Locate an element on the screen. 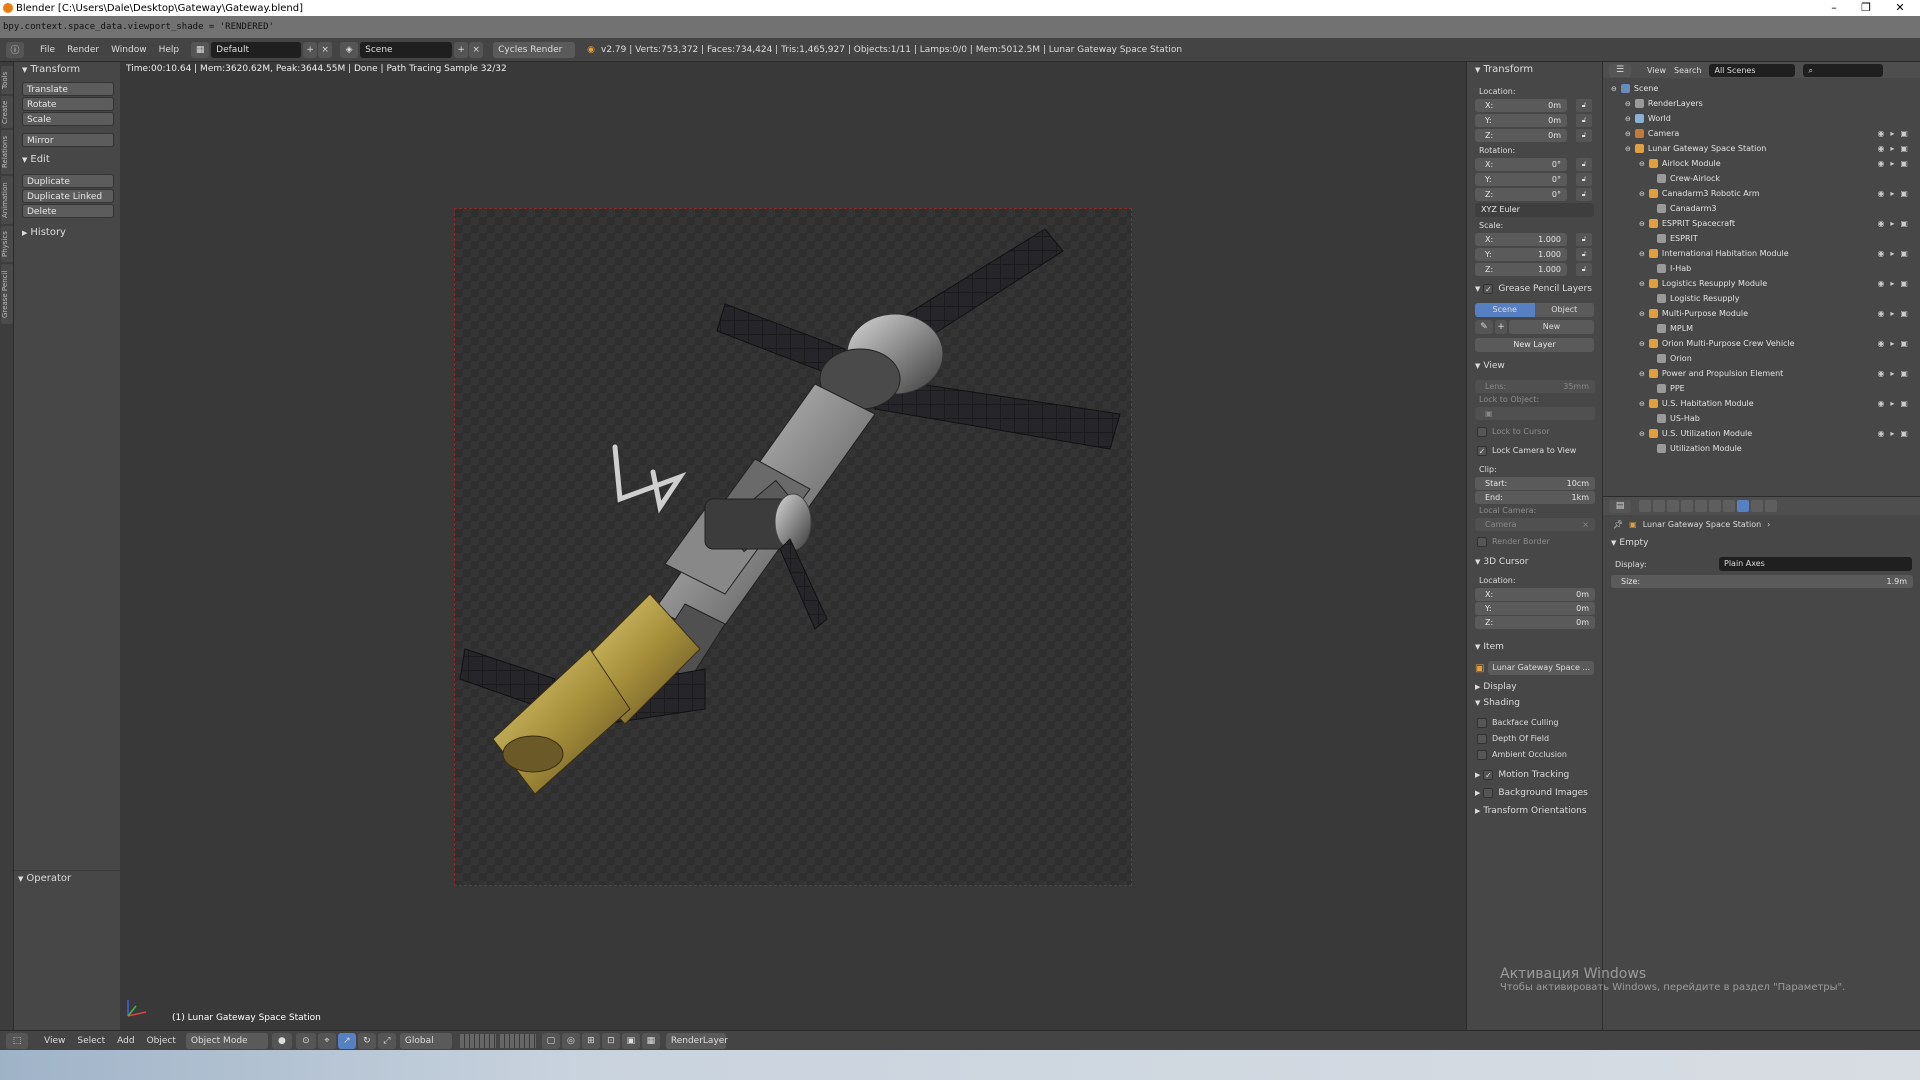 Image resolution: width=1920 pixels, height=1080 pixels. transform-orientations-header: ▶ Transform Orientations is located at coordinates (1534, 811).